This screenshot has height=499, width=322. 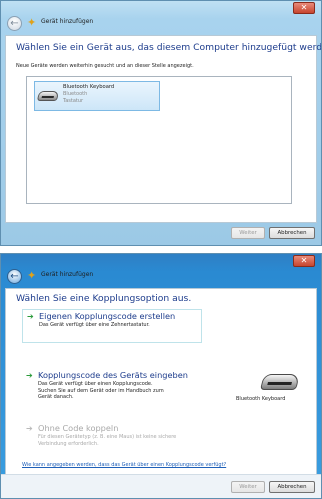 I want to click on device-name: Bluetooth Keyboard, so click(x=89, y=87).